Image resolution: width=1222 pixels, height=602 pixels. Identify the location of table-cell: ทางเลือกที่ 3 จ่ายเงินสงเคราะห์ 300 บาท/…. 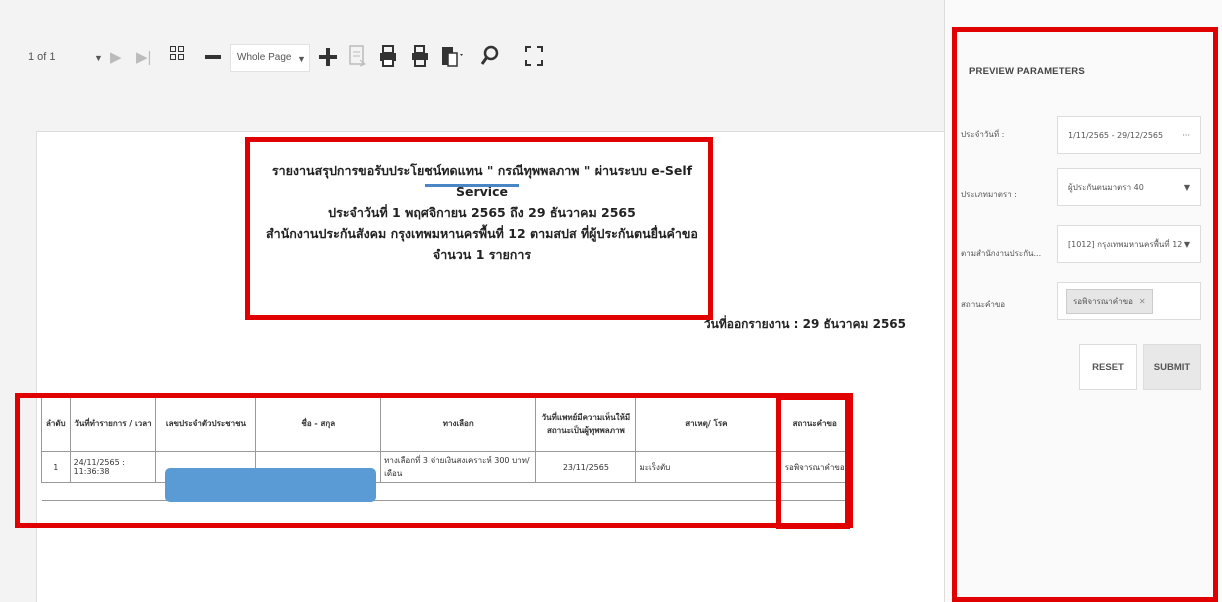
(458, 467).